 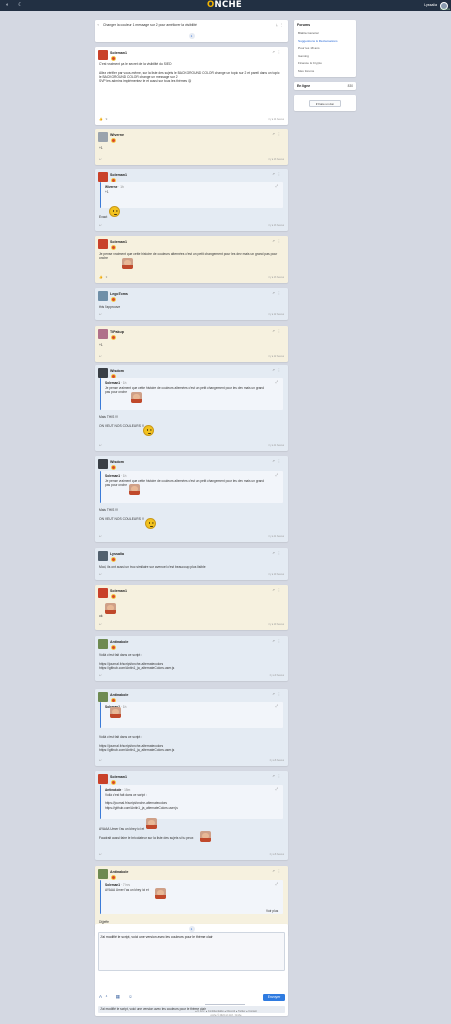 What do you see at coordinates (20, 5) in the screenshot?
I see `theme-toggle-icon: ☾` at bounding box center [20, 5].